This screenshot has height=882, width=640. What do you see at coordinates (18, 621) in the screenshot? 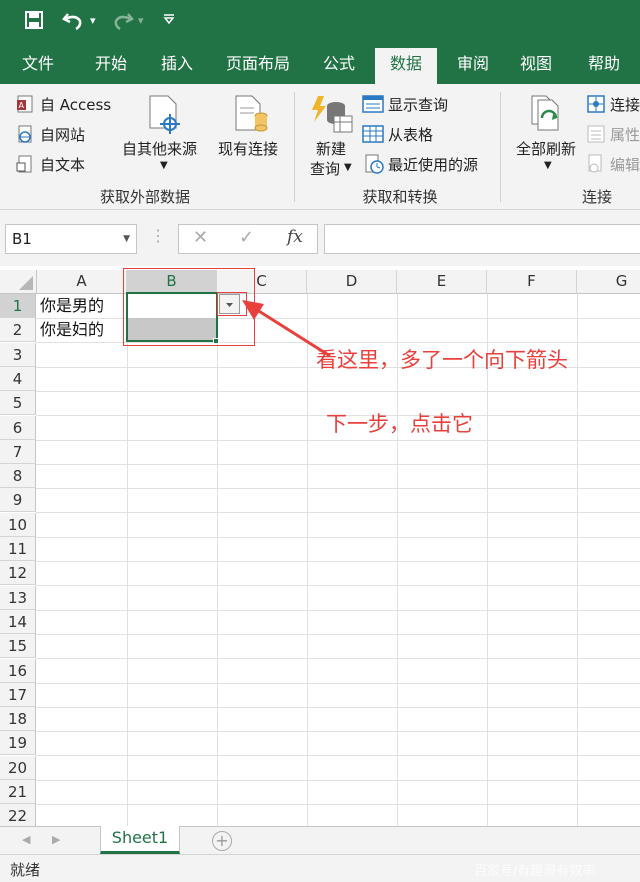
I see `row-header: 14` at bounding box center [18, 621].